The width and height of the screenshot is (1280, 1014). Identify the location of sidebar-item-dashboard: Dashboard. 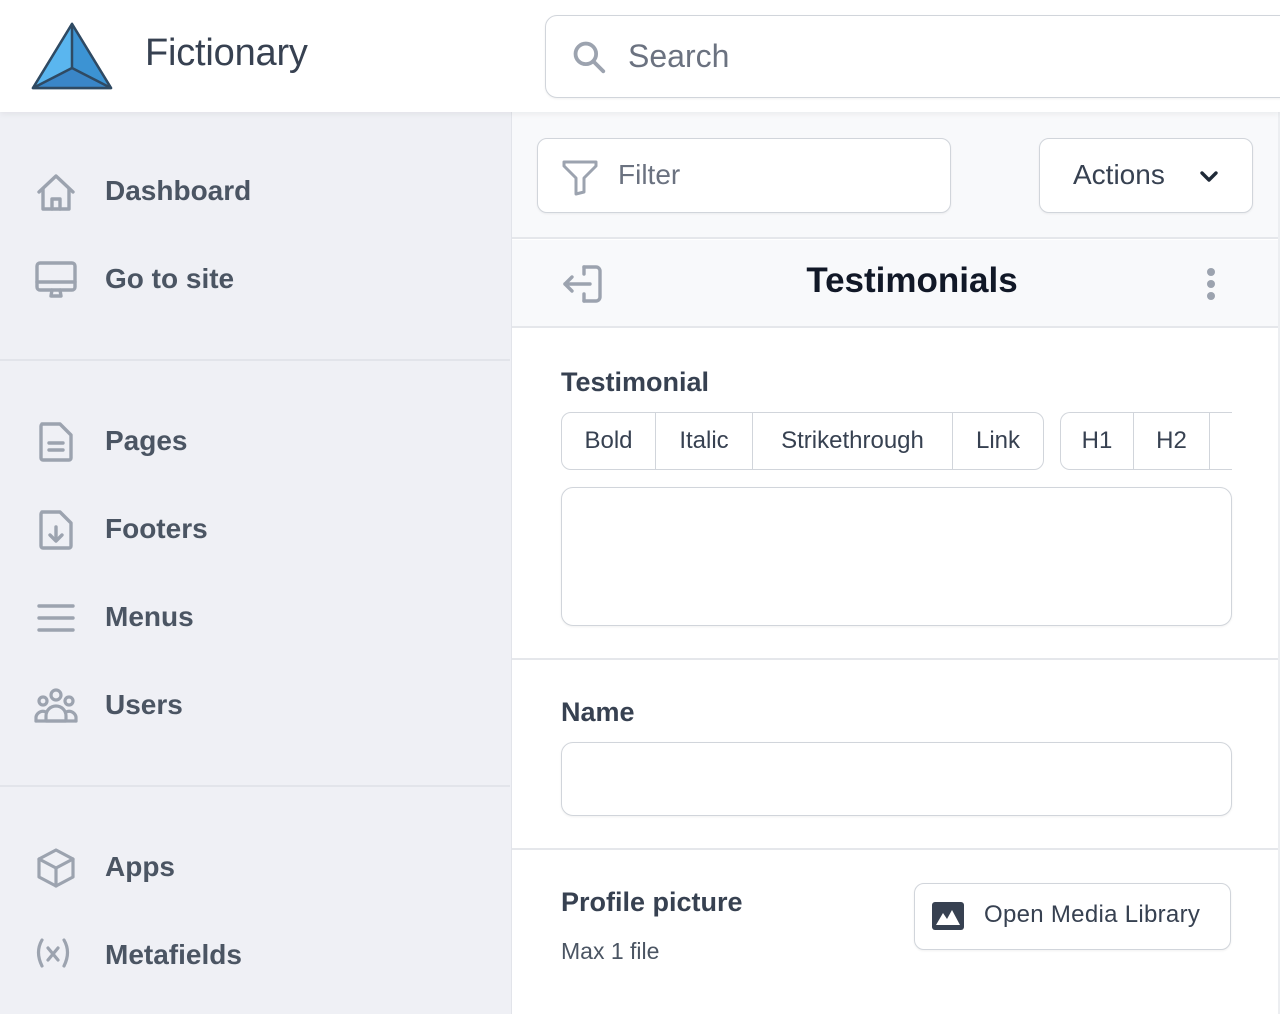
(255, 192).